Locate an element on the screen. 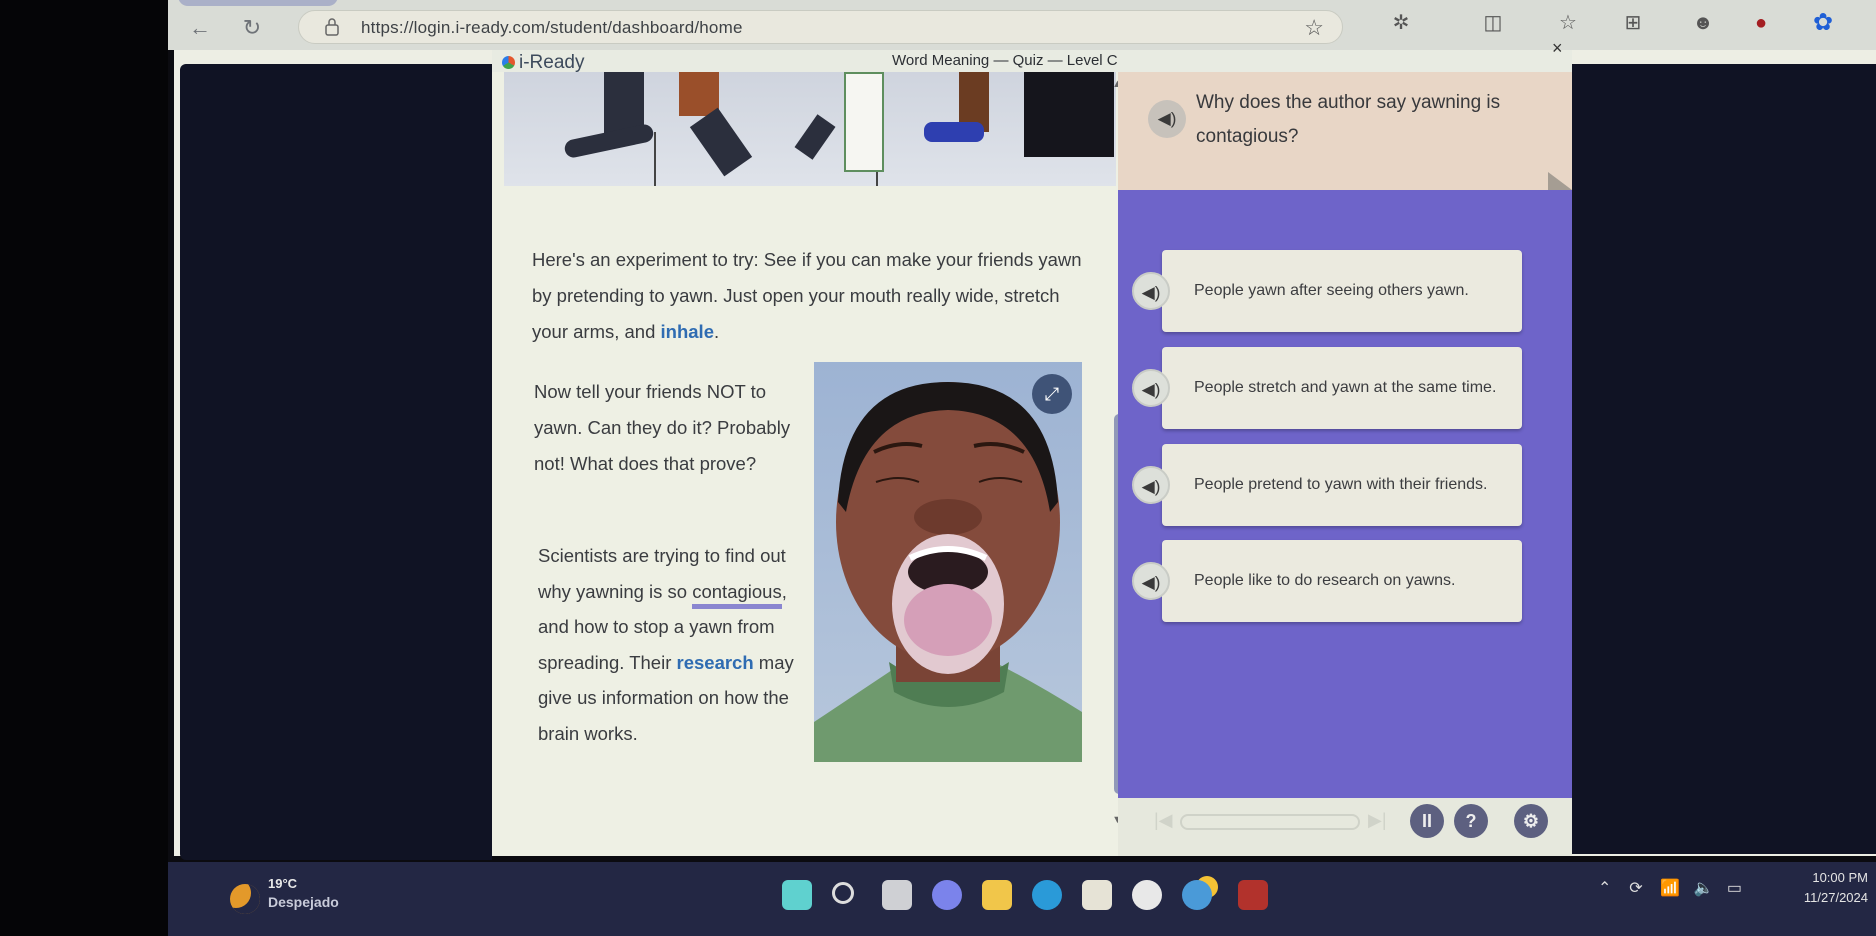 This screenshot has height=936, width=1876. browser-tab is located at coordinates (258, 3).